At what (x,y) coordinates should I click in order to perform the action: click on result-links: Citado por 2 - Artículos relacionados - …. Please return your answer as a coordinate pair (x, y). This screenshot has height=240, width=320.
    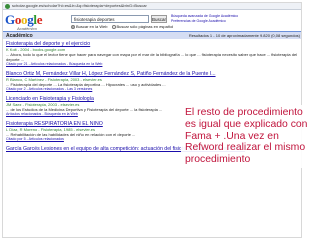
    Looking at the image, I should click on (153, 89).